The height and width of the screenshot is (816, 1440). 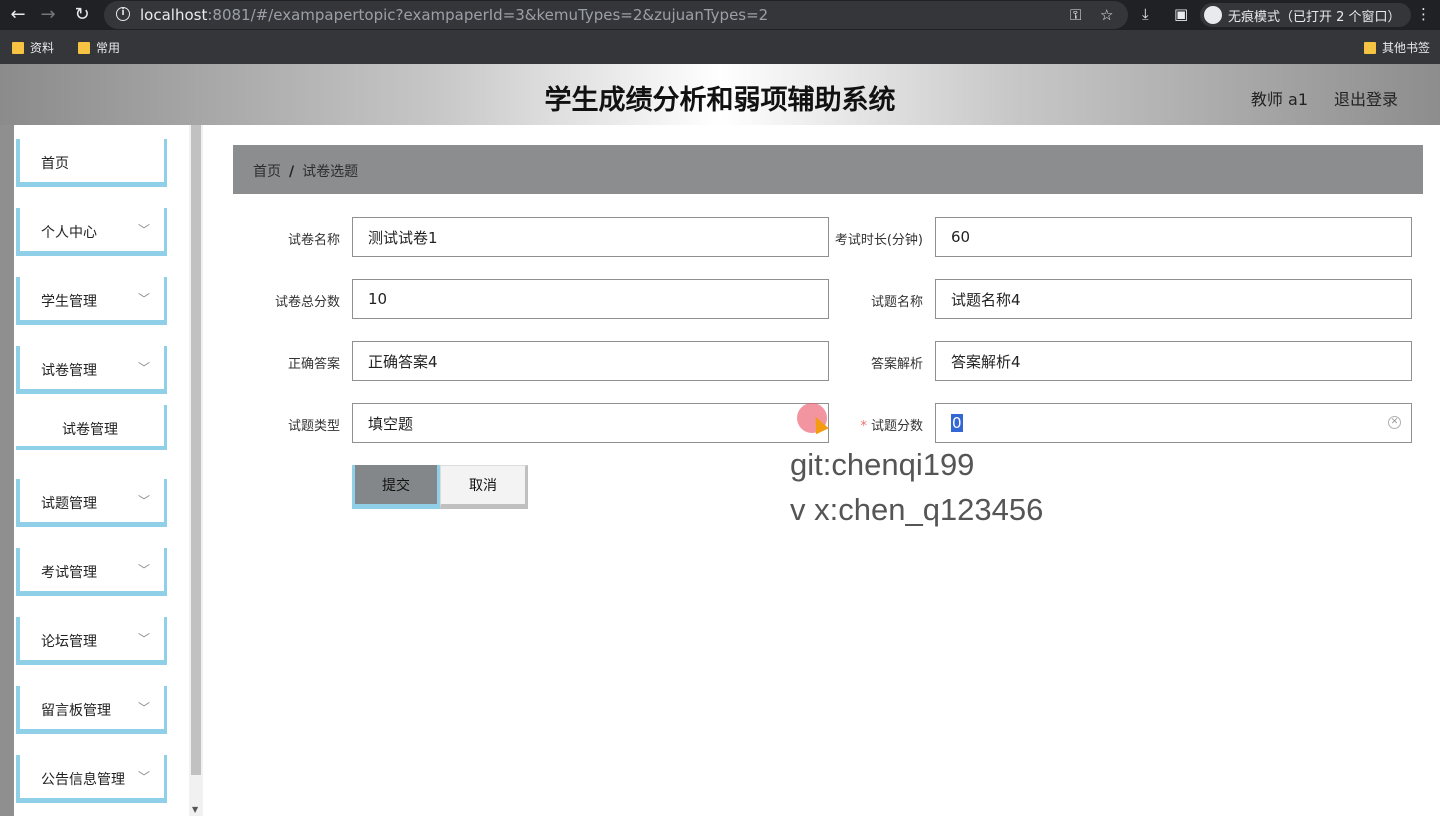 I want to click on required-mark: *, so click(x=863, y=426).